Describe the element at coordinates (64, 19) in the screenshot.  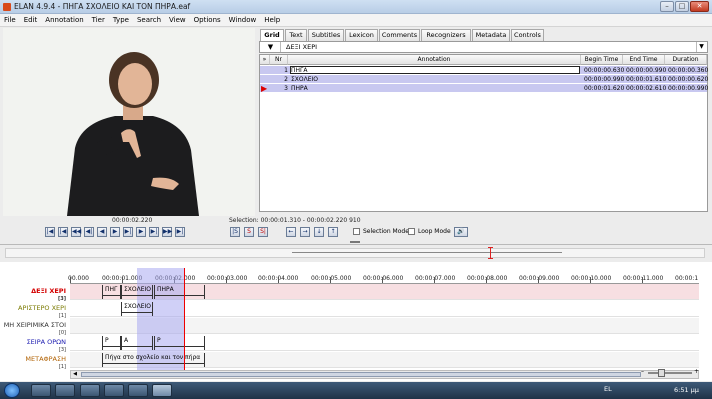
I see `menu-annotation: Annotation` at that location.